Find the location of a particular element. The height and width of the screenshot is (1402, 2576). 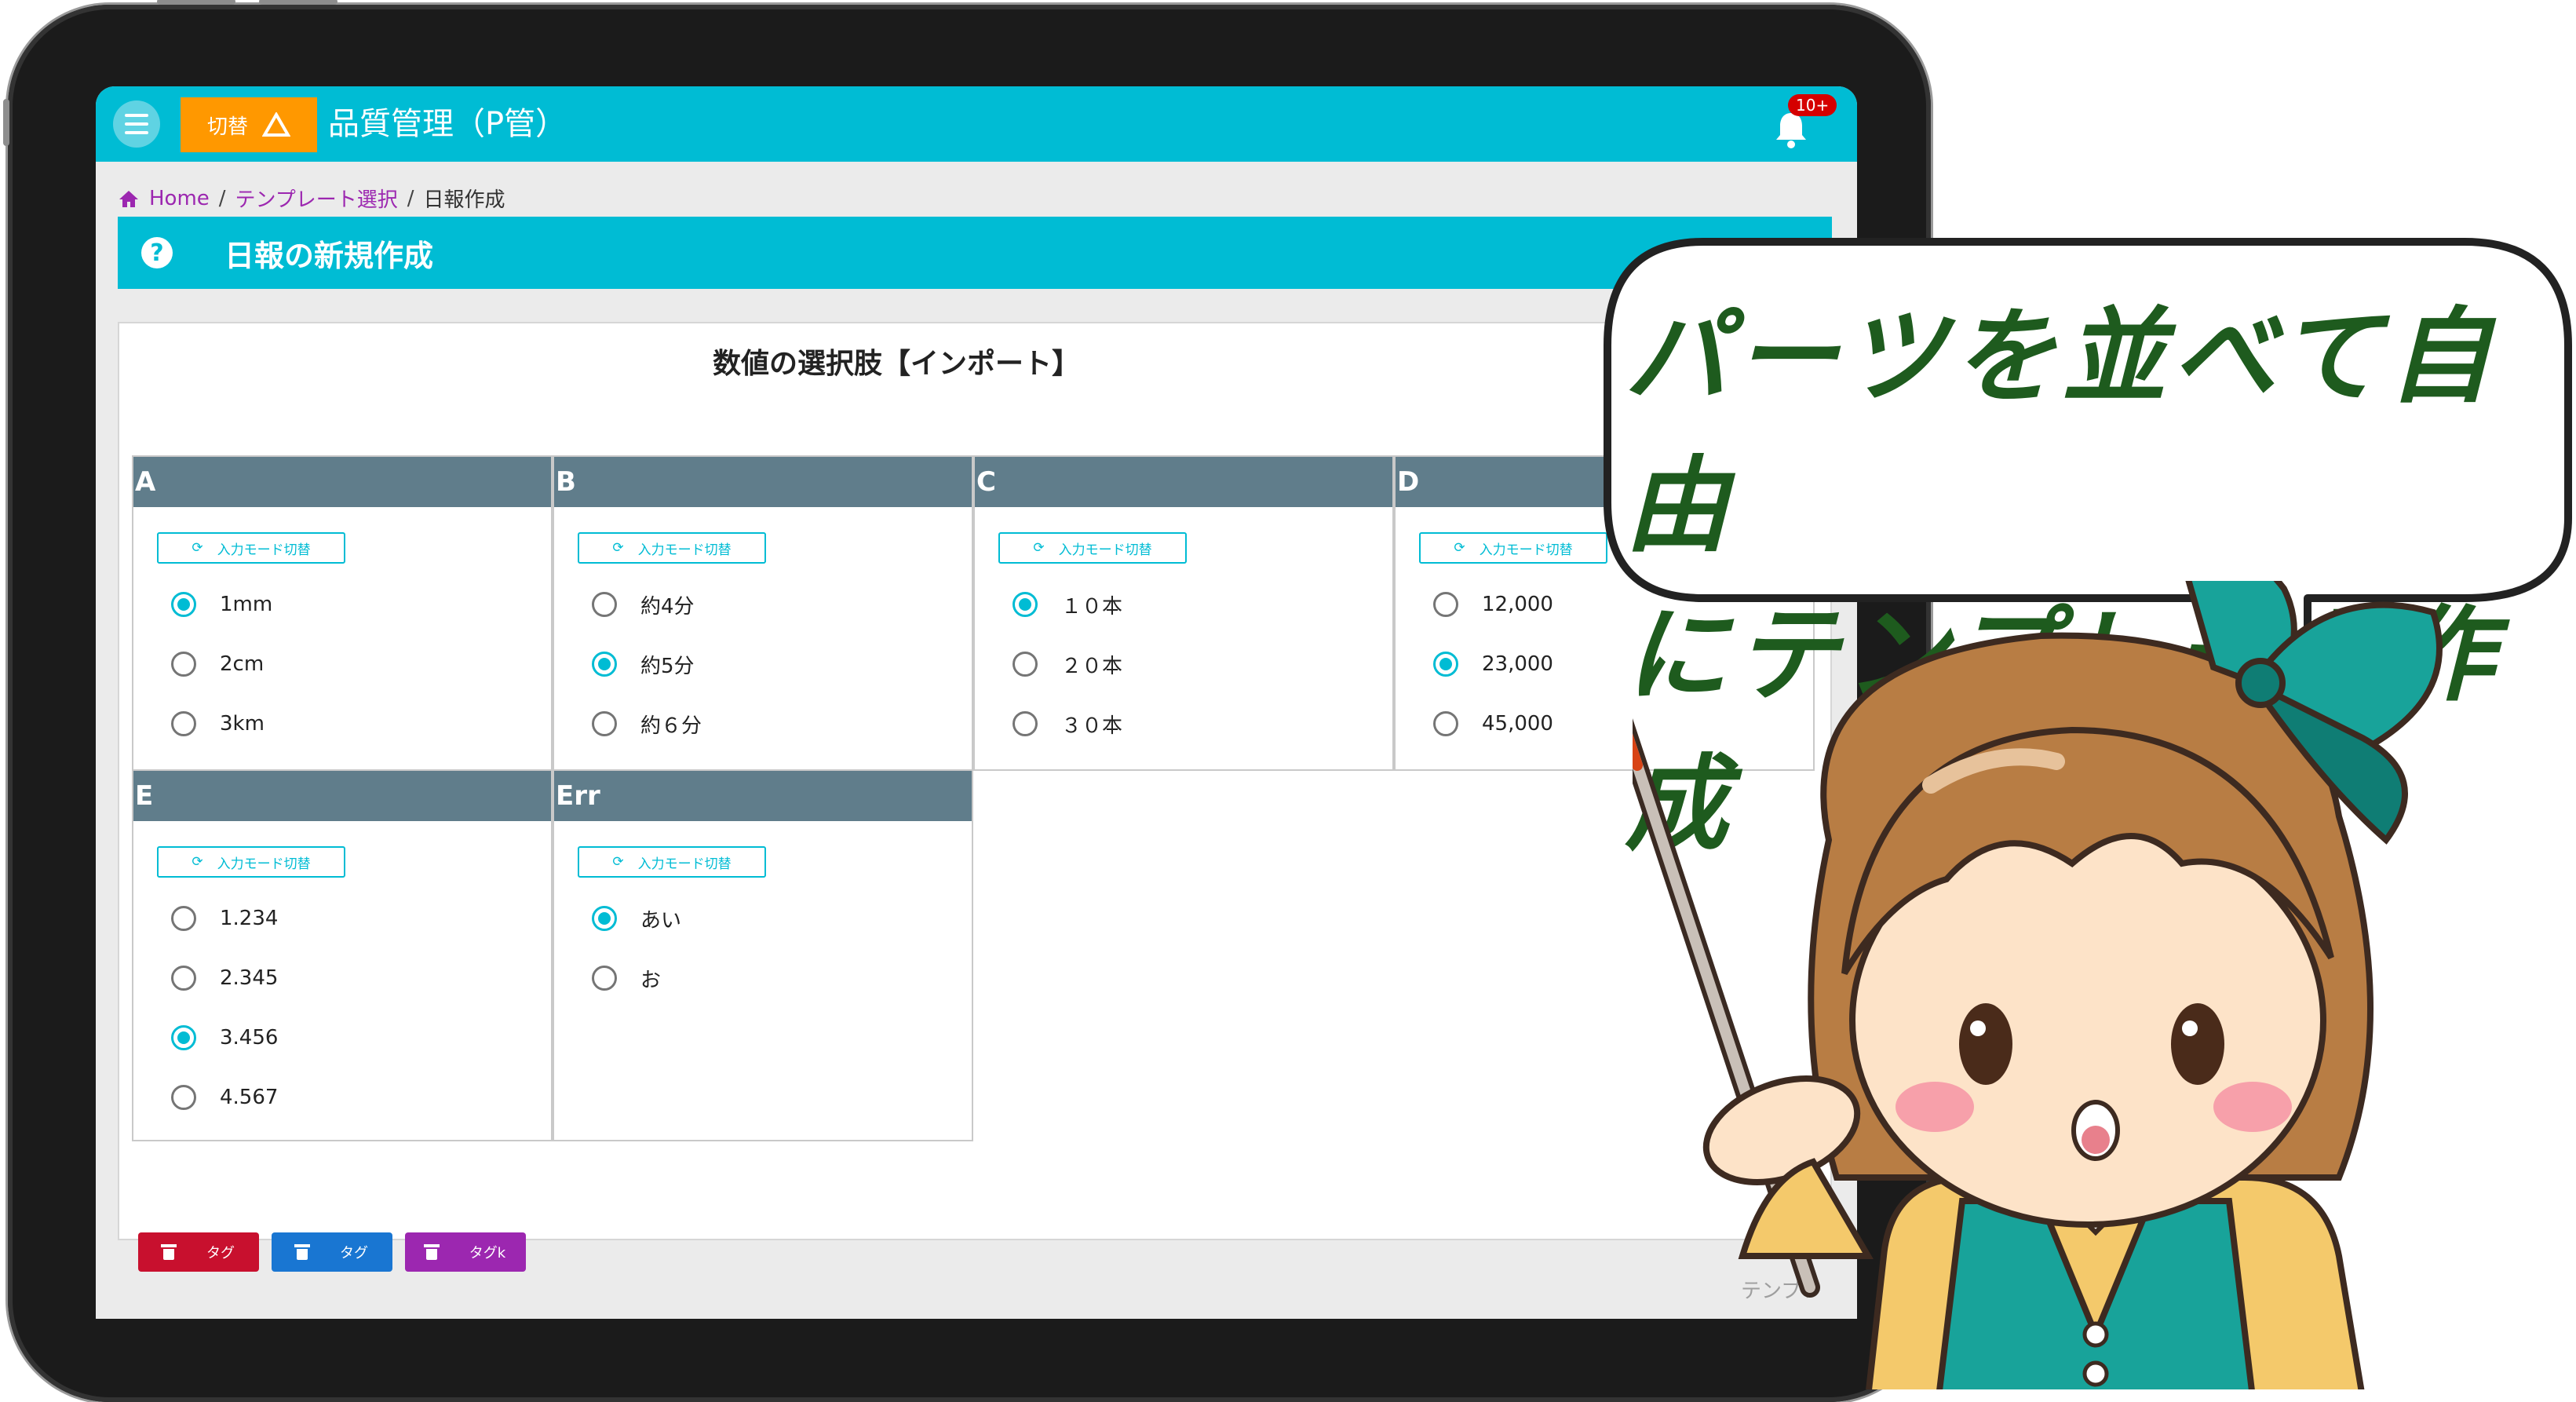

section-err: Err ⟳ 入力モード切替 あい お is located at coordinates (763, 955).